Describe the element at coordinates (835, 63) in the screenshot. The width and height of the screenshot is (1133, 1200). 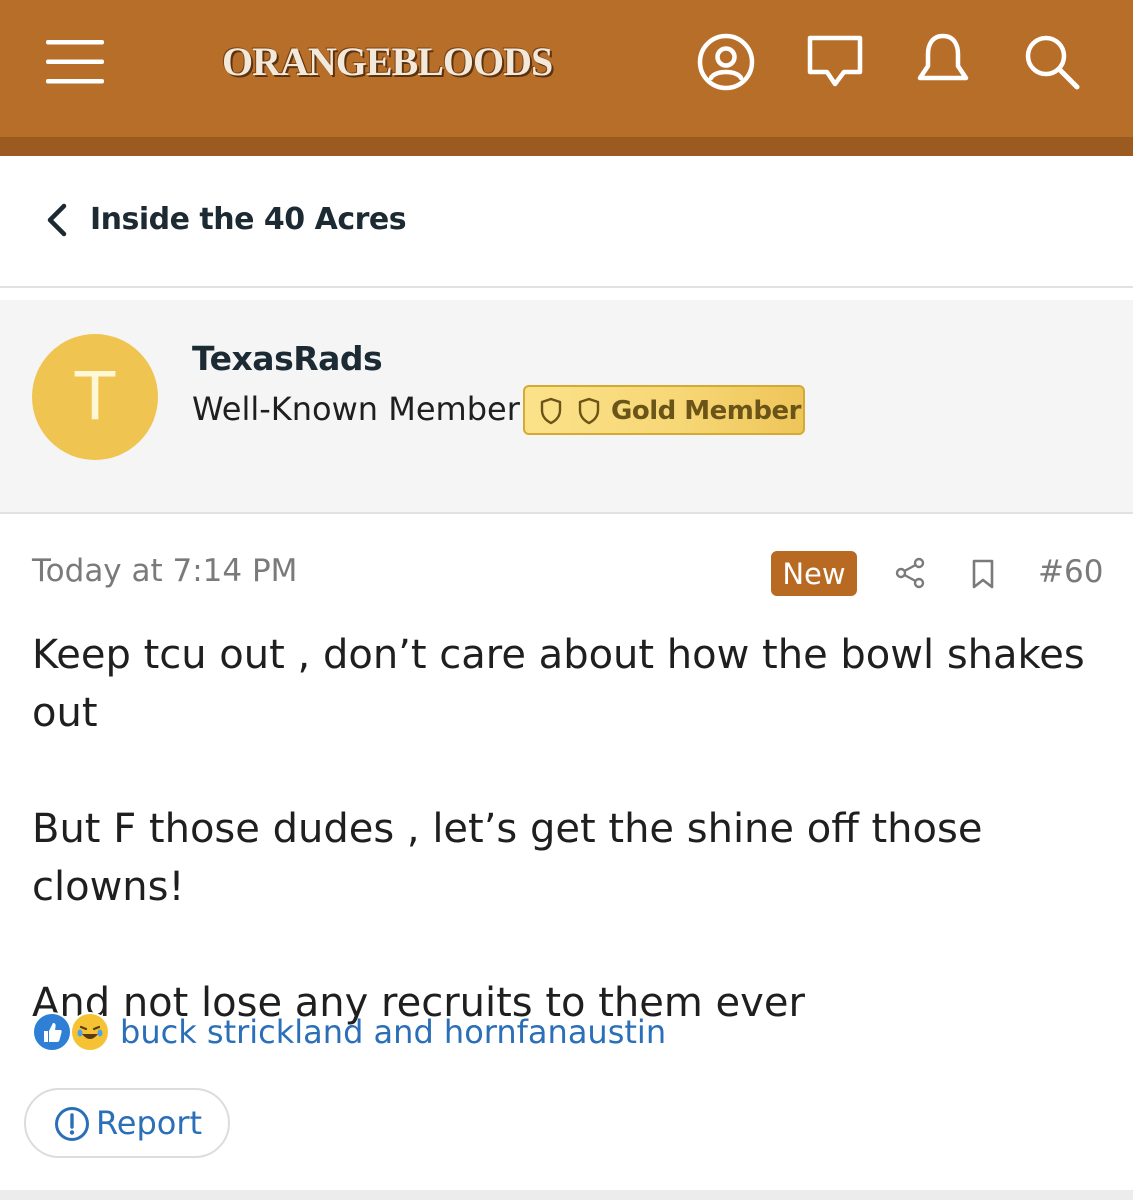
I see `chat-bubble-icon` at that location.